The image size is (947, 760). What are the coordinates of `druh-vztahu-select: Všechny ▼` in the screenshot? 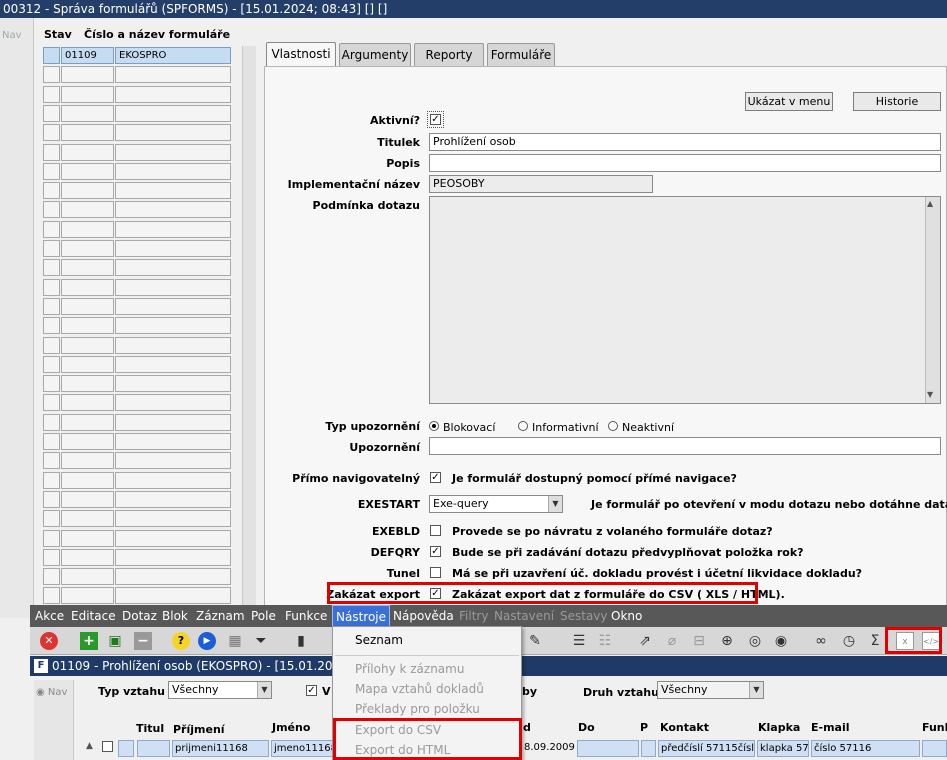 It's located at (710, 690).